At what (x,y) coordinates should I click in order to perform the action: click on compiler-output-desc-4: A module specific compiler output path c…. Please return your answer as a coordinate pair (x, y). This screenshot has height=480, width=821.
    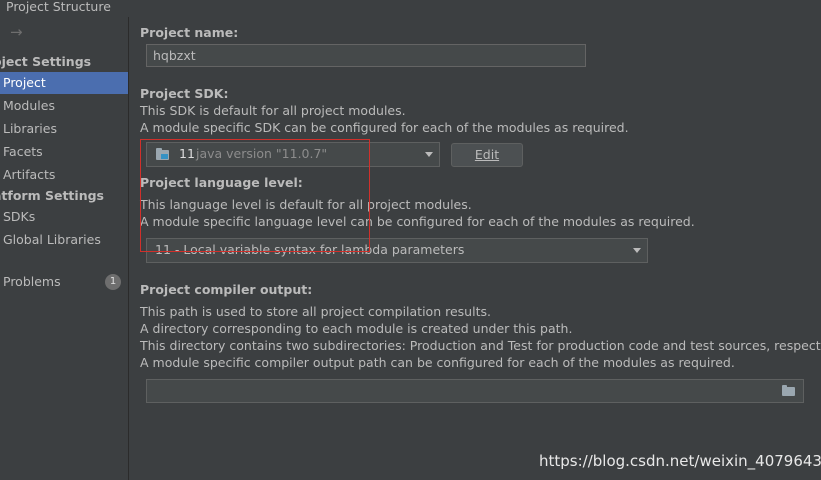
    Looking at the image, I should click on (437, 362).